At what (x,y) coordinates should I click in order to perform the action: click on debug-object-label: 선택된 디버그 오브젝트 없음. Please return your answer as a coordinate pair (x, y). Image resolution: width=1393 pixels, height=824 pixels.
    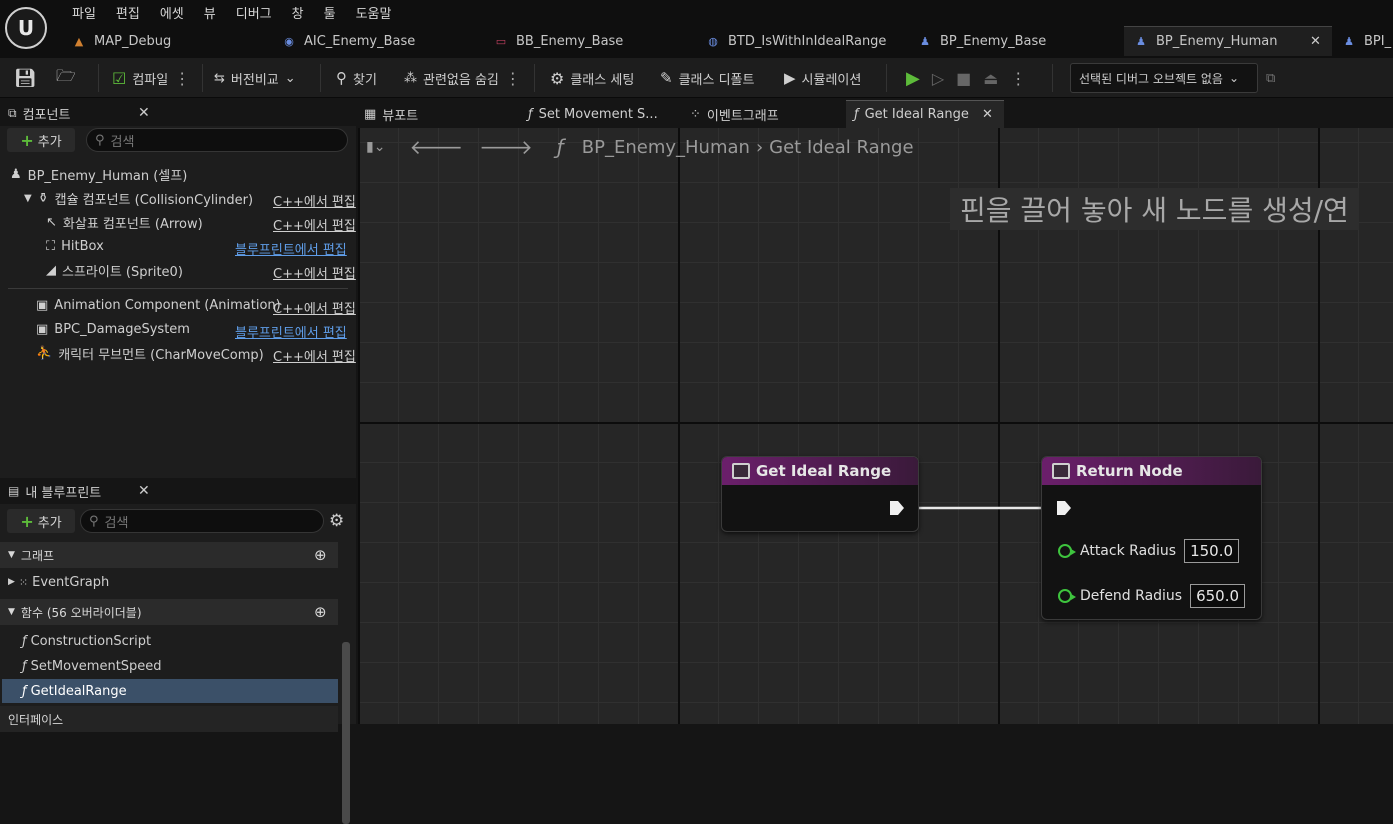
    Looking at the image, I should click on (1151, 78).